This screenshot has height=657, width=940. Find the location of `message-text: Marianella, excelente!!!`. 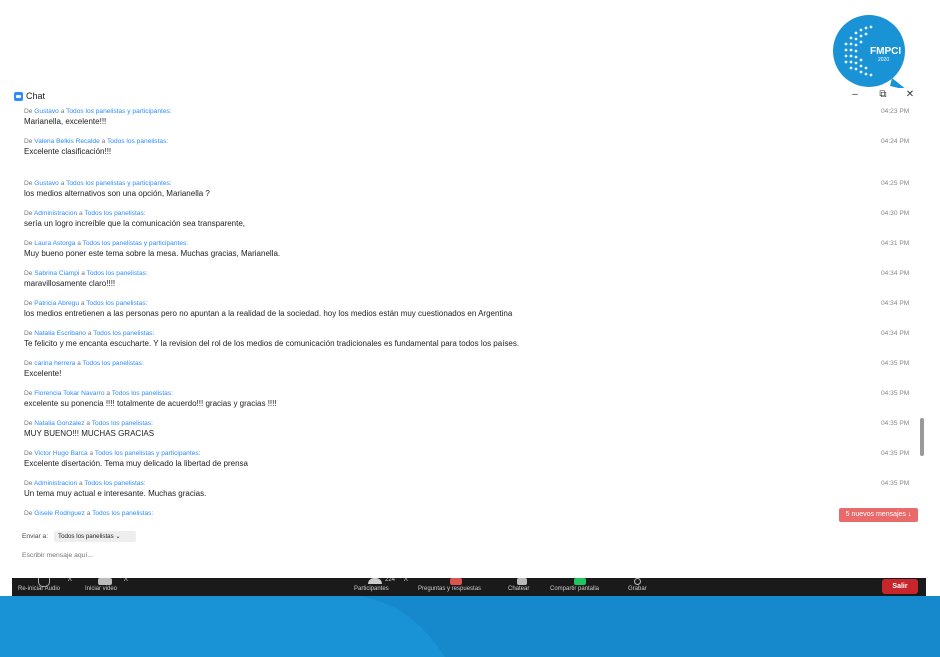

message-text: Marianella, excelente!!! is located at coordinates (65, 121).